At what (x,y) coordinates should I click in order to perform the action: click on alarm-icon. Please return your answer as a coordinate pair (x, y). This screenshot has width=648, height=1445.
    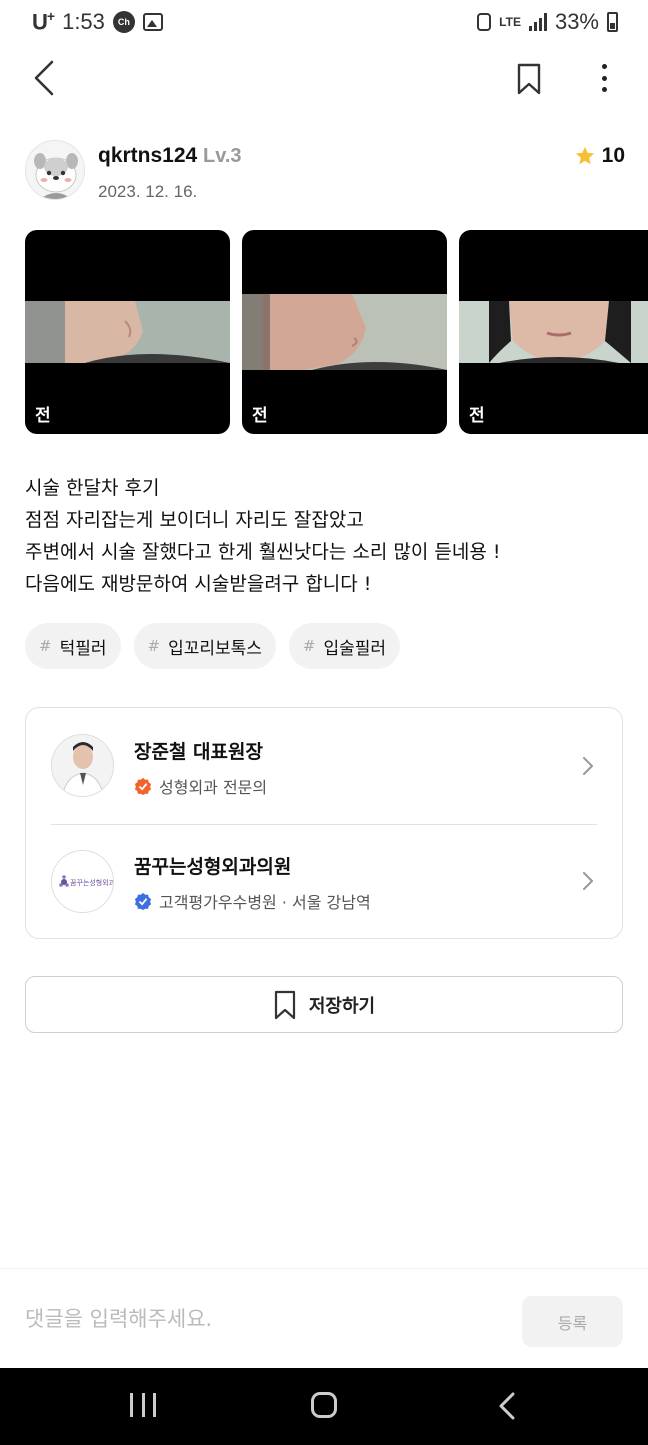
    Looking at the image, I should click on (484, 22).